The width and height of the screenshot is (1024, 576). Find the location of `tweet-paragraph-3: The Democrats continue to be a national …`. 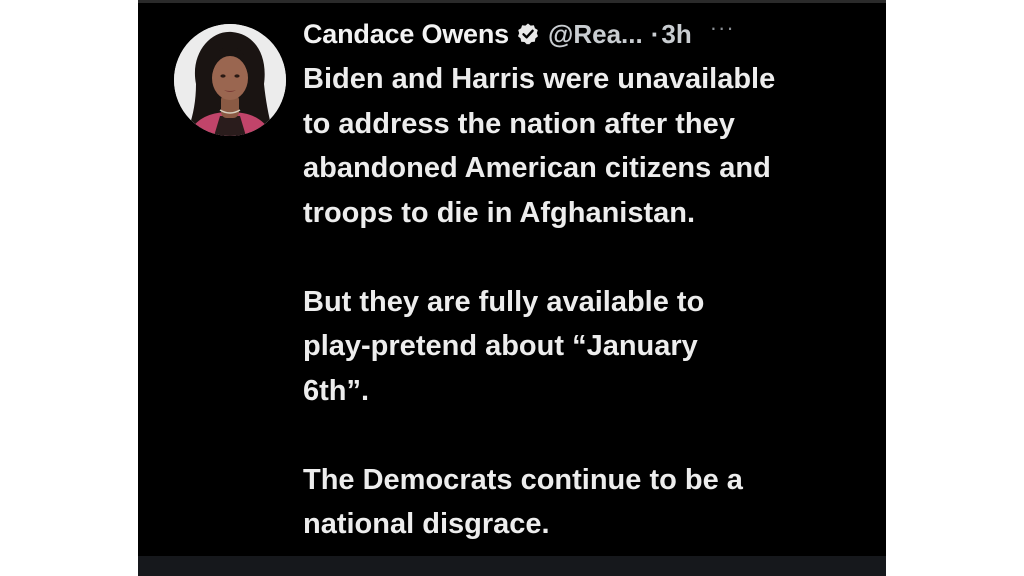

tweet-paragraph-3: The Democrats continue to be a national … is located at coordinates (523, 502).